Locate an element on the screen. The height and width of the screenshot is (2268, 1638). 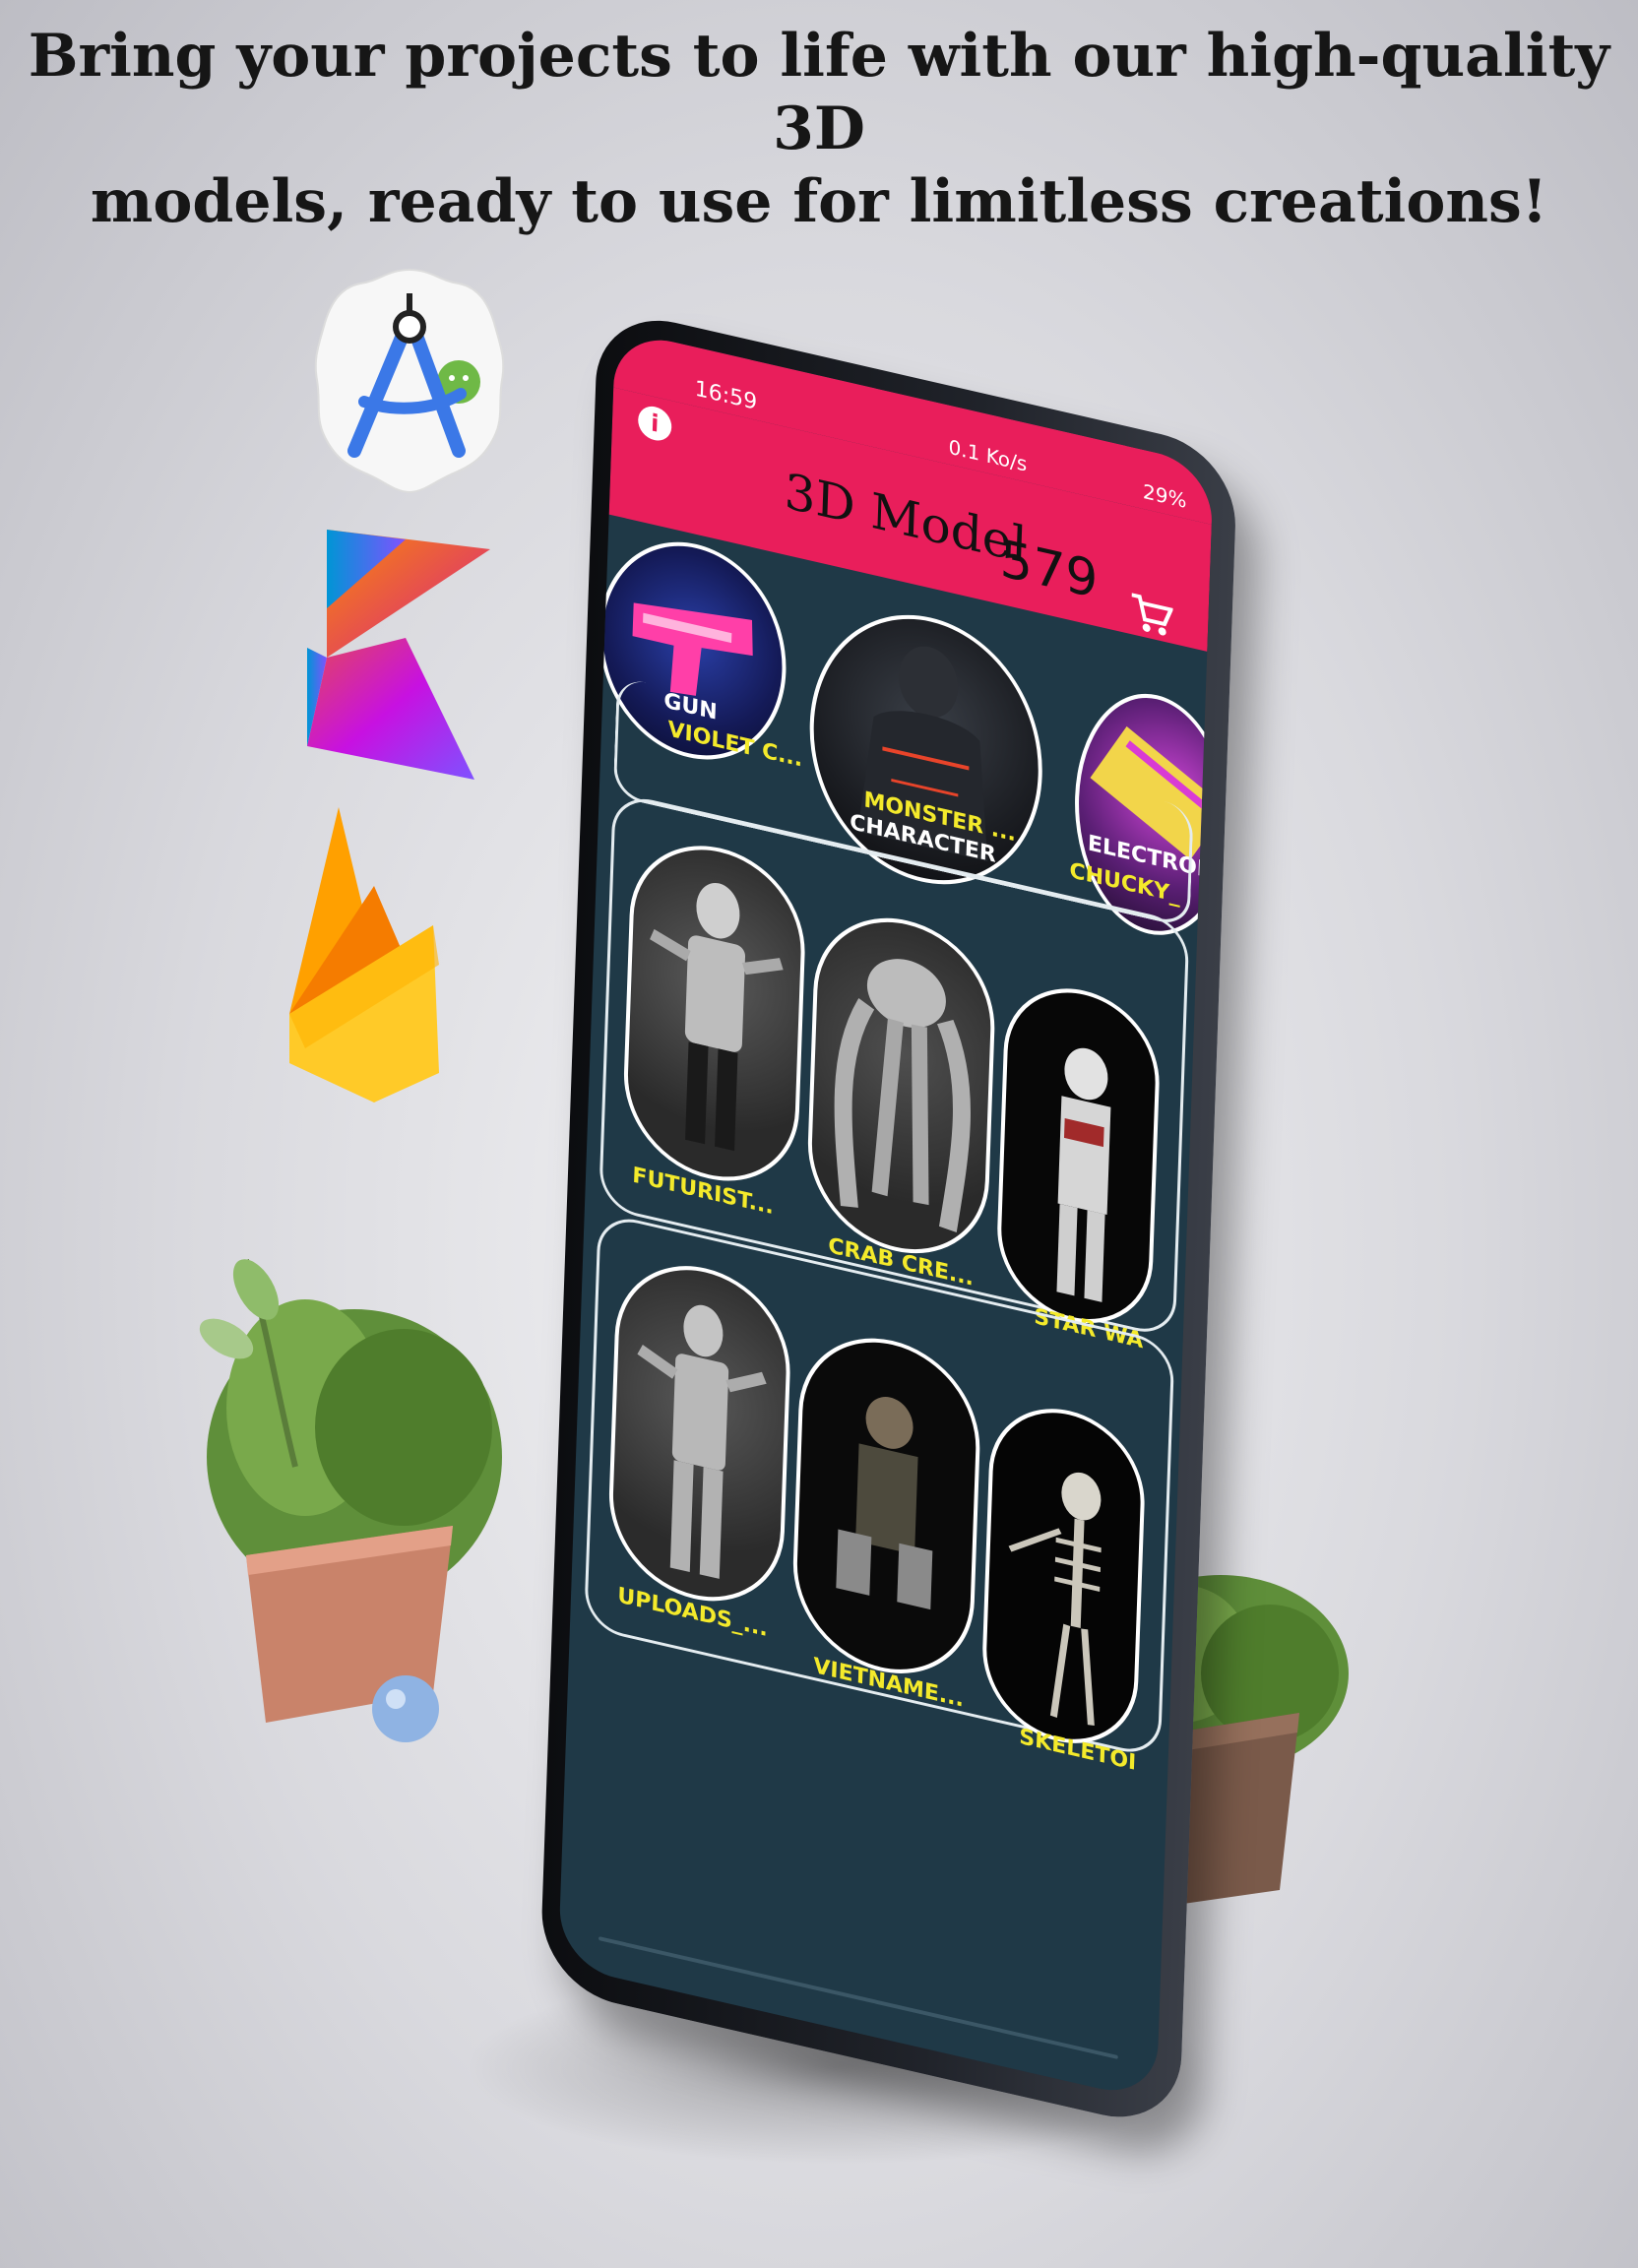
model-card-crab is located at coordinates (901, 1086).